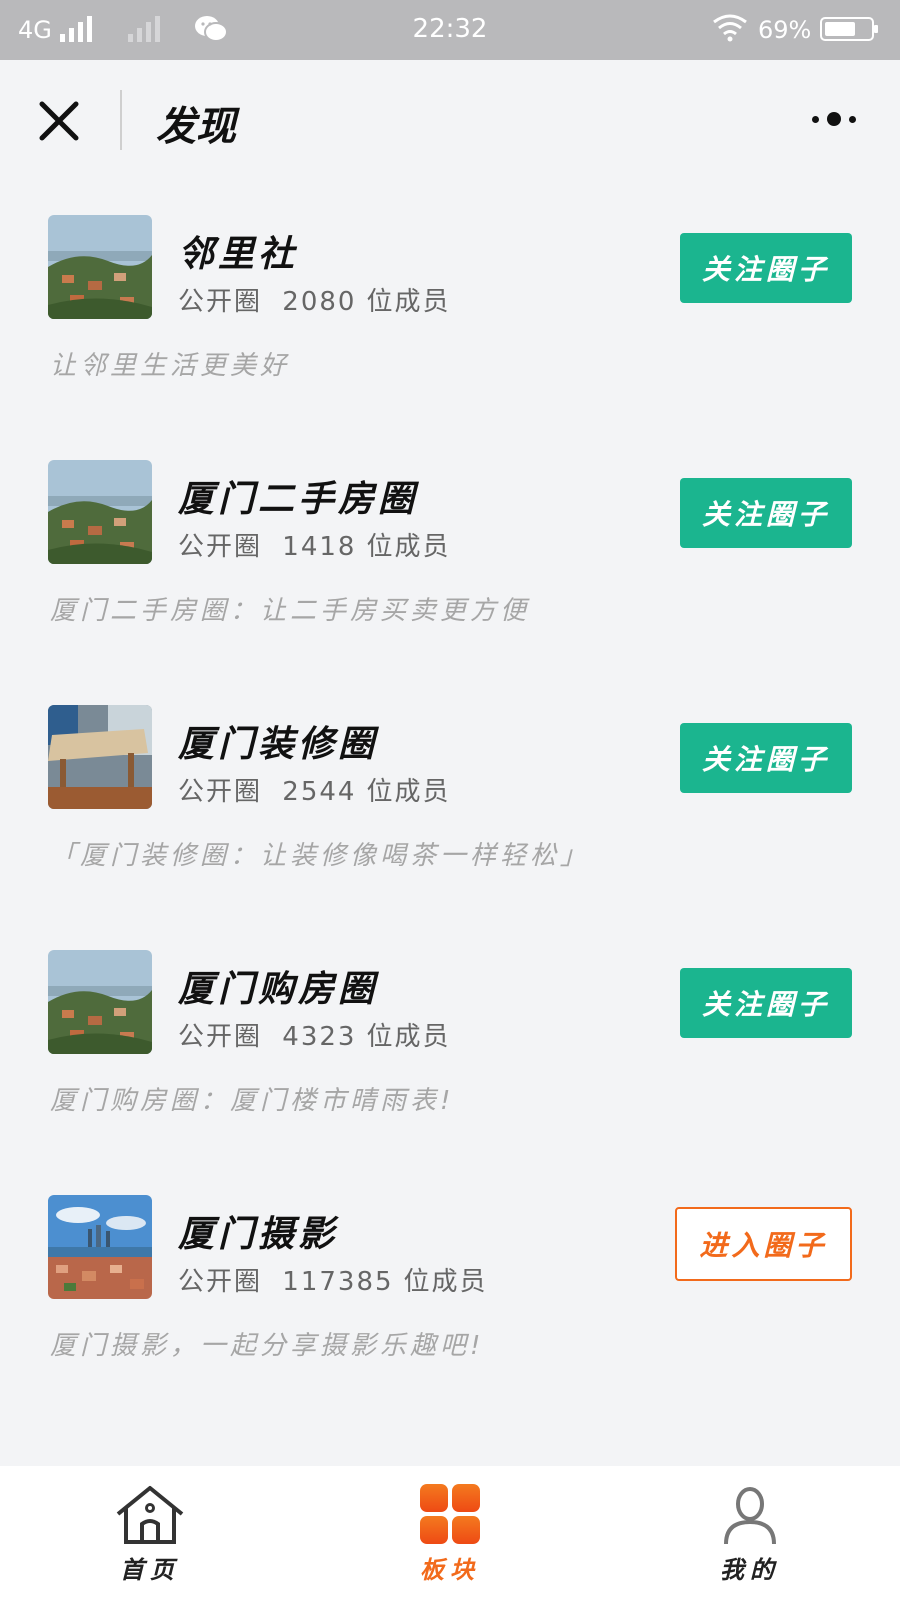 Image resolution: width=900 pixels, height=1600 pixels. I want to click on circle-name: 邻里社, so click(238, 254).